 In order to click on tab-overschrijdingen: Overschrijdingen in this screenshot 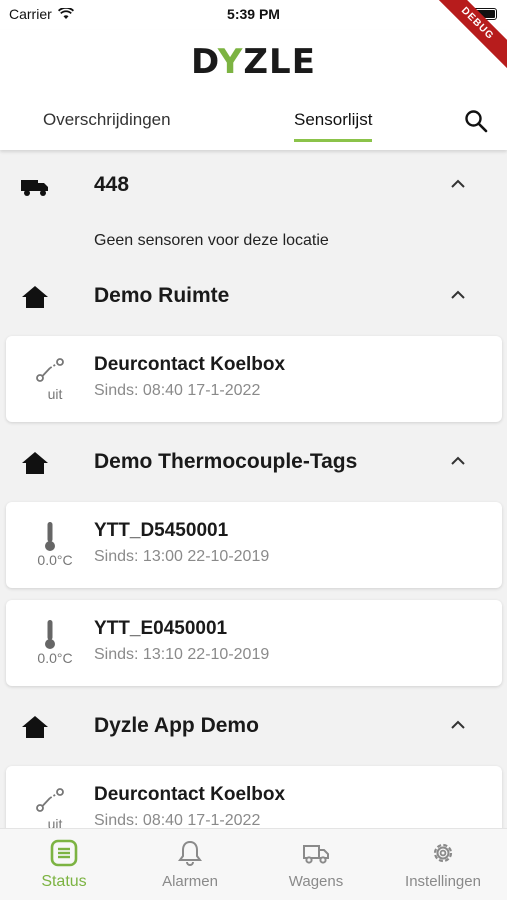, I will do `click(107, 120)`.